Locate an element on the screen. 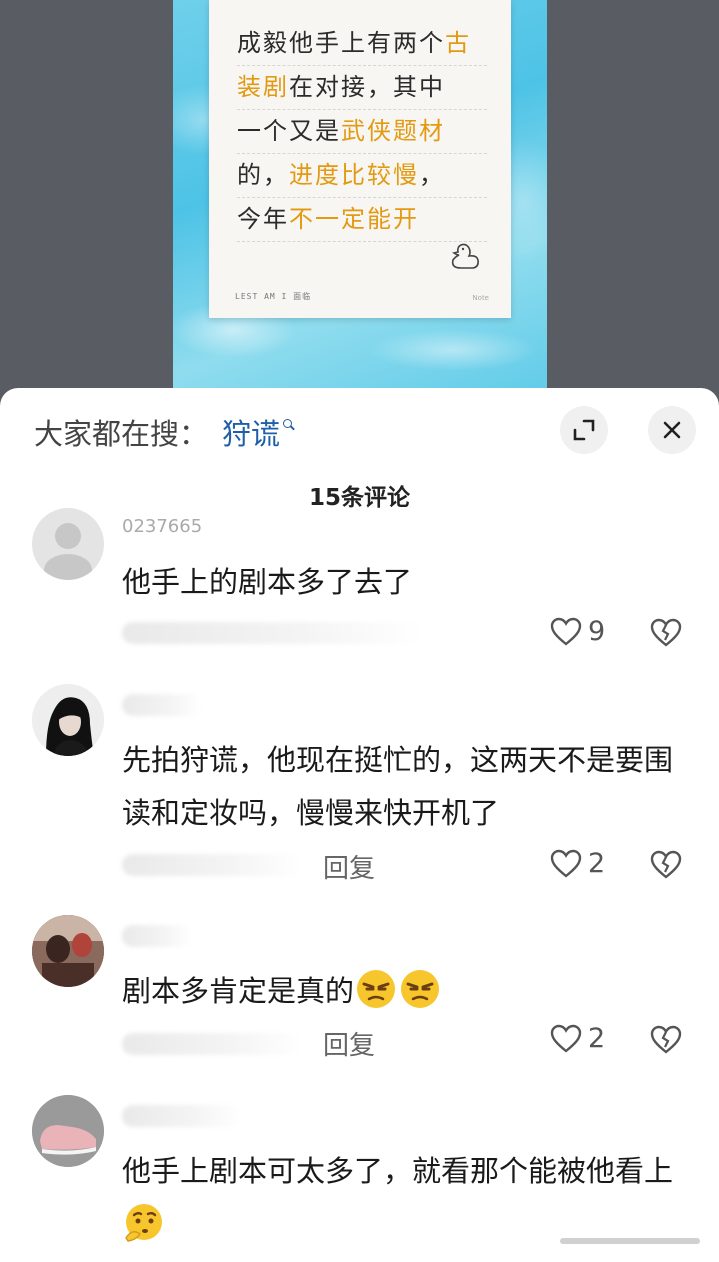  close-icon is located at coordinates (672, 430).